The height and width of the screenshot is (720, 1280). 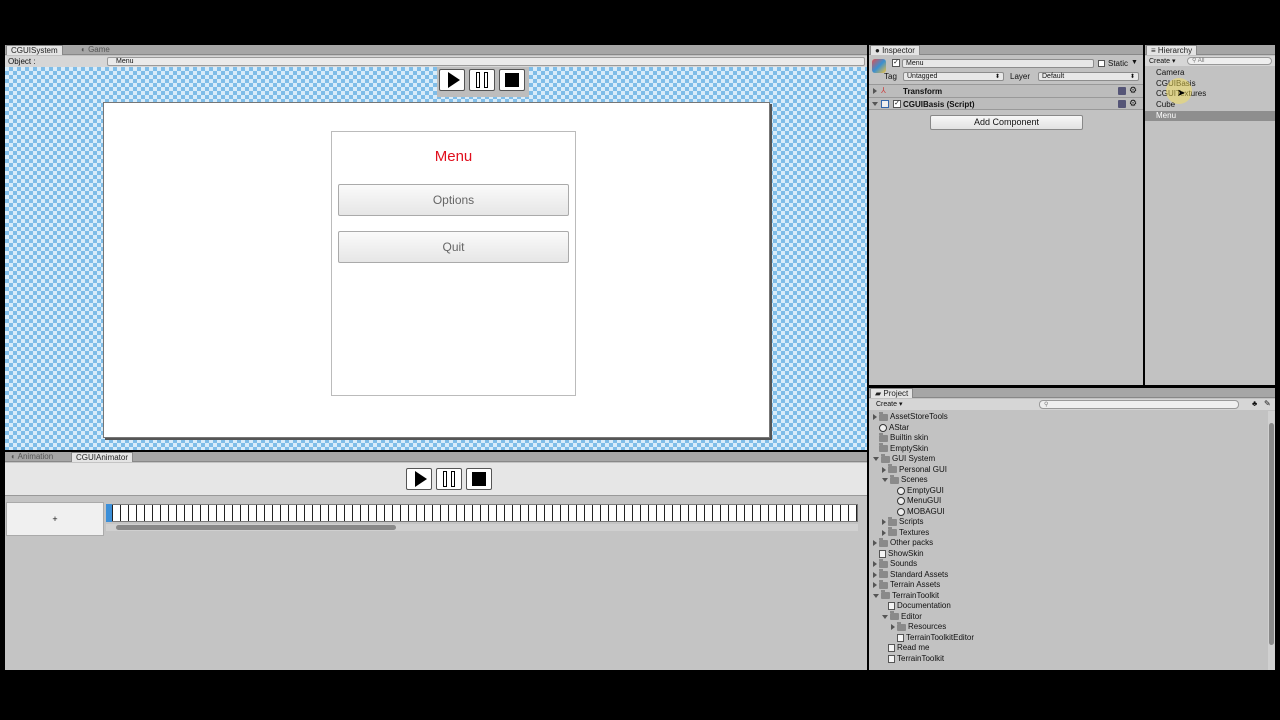 I want to click on scene-play-button, so click(x=452, y=80).